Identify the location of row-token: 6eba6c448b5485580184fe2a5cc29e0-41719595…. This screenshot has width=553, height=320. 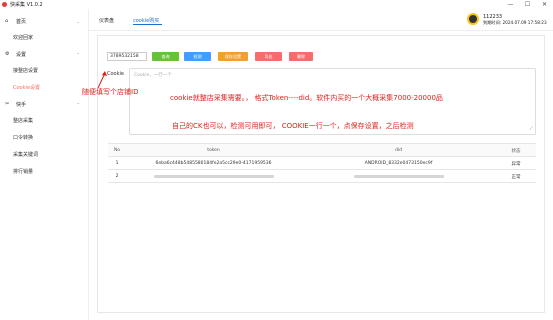
(213, 163).